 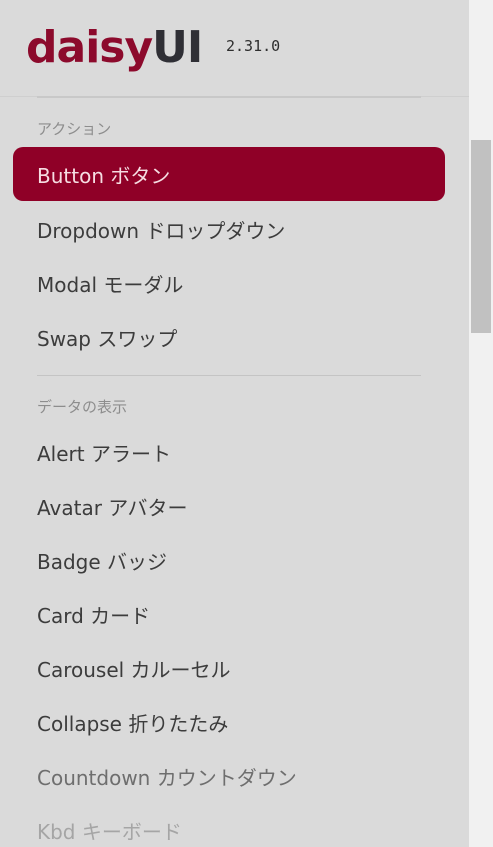 I want to click on section-title-data-display: データの表示, so click(x=82, y=407).